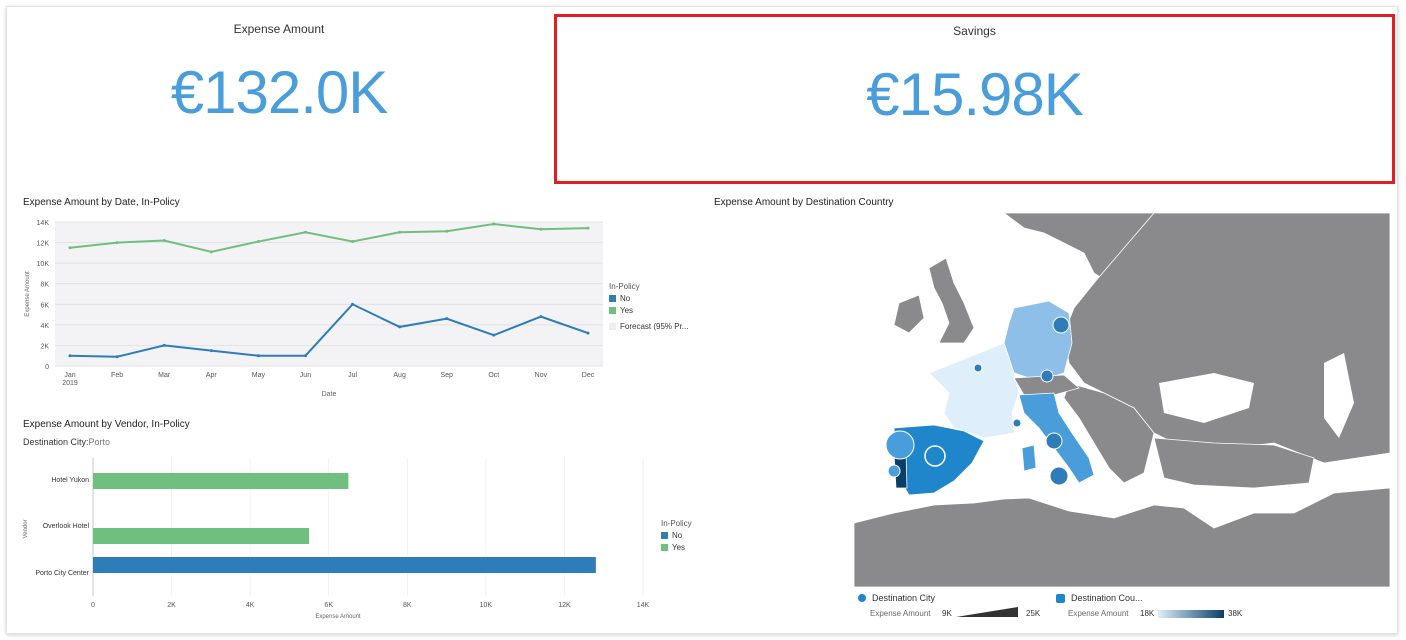 The width and height of the screenshot is (1406, 640). I want to click on legend-city-label: Destination City, so click(904, 598).